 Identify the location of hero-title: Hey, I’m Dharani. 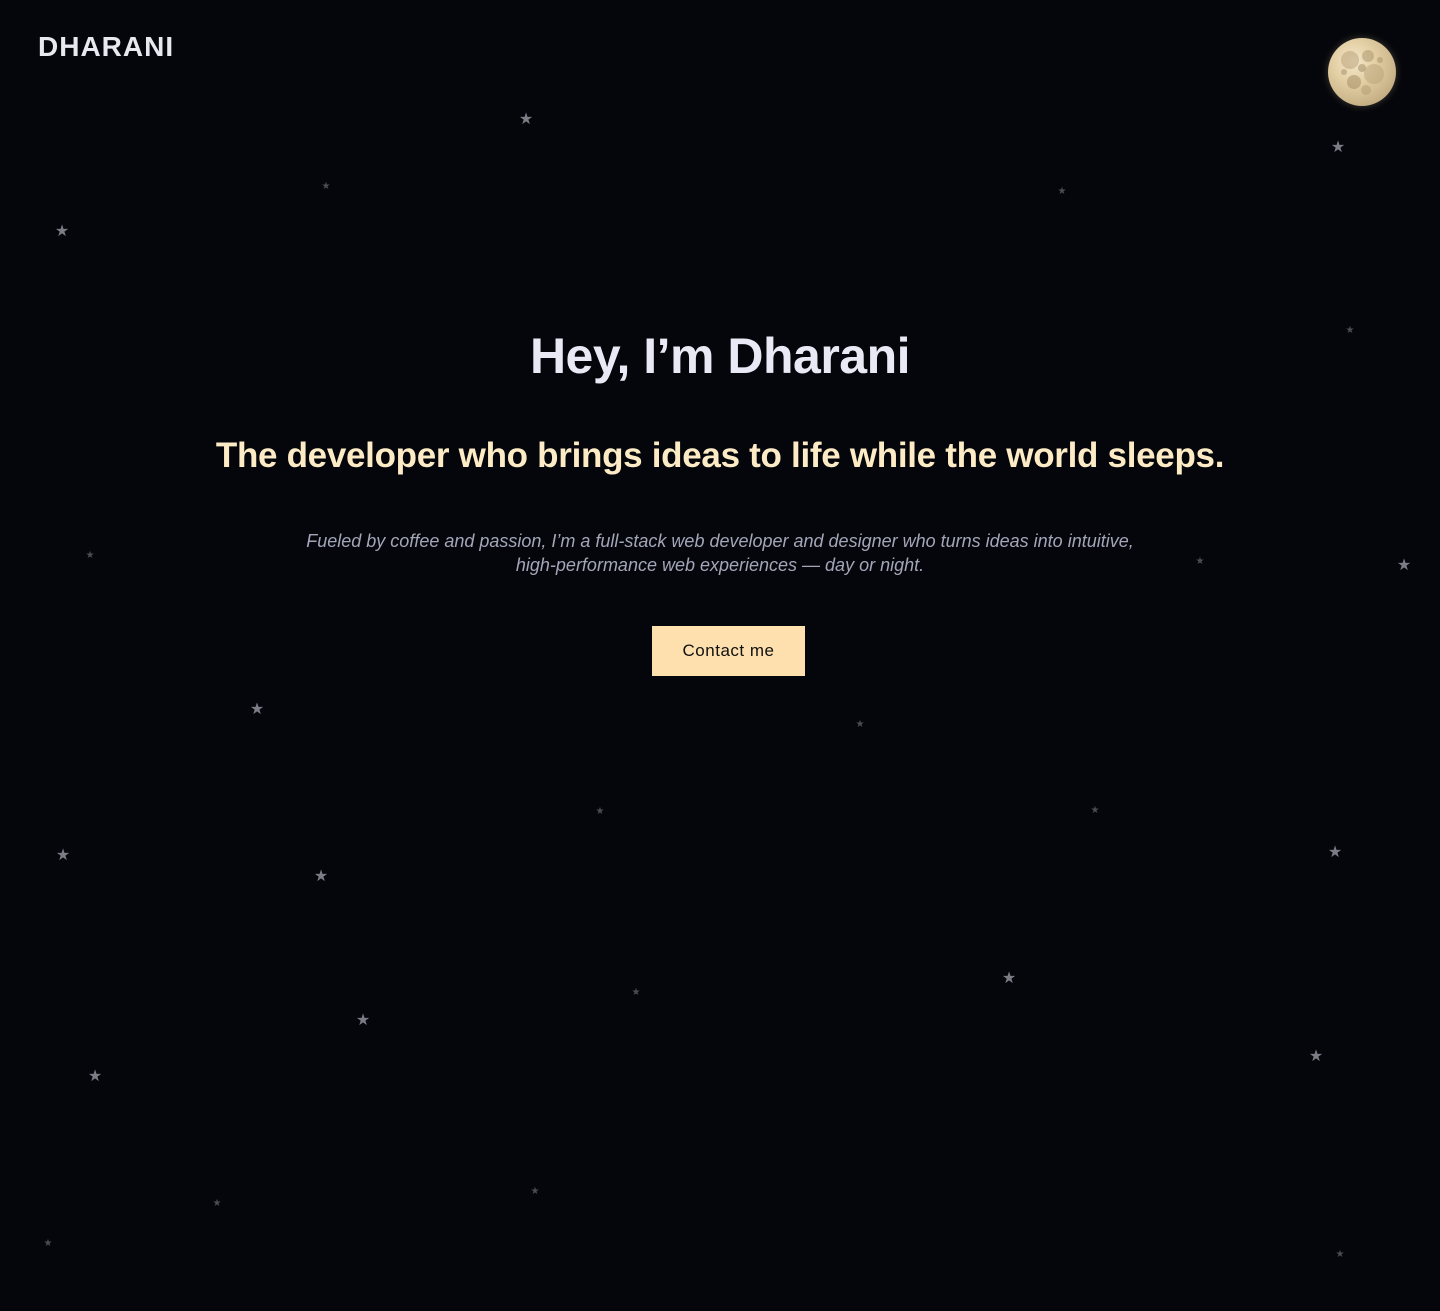
(720, 356).